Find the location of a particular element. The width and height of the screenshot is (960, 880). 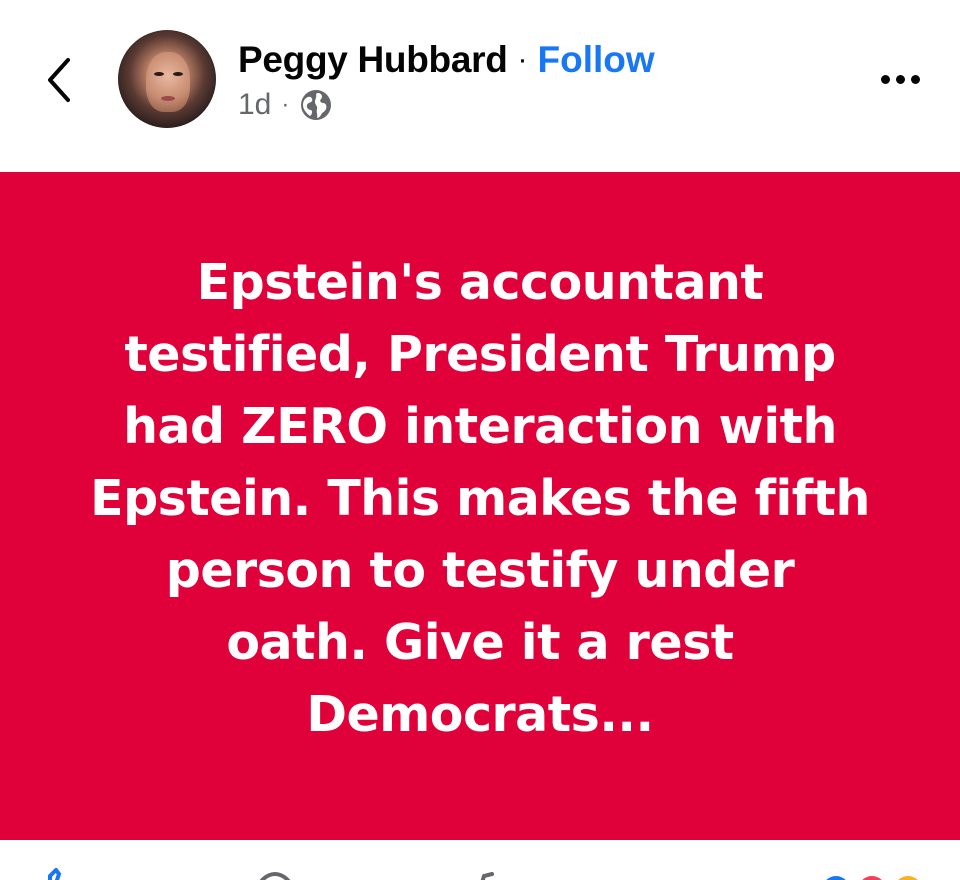

author-name: Peggy Hubbard is located at coordinates (373, 60).